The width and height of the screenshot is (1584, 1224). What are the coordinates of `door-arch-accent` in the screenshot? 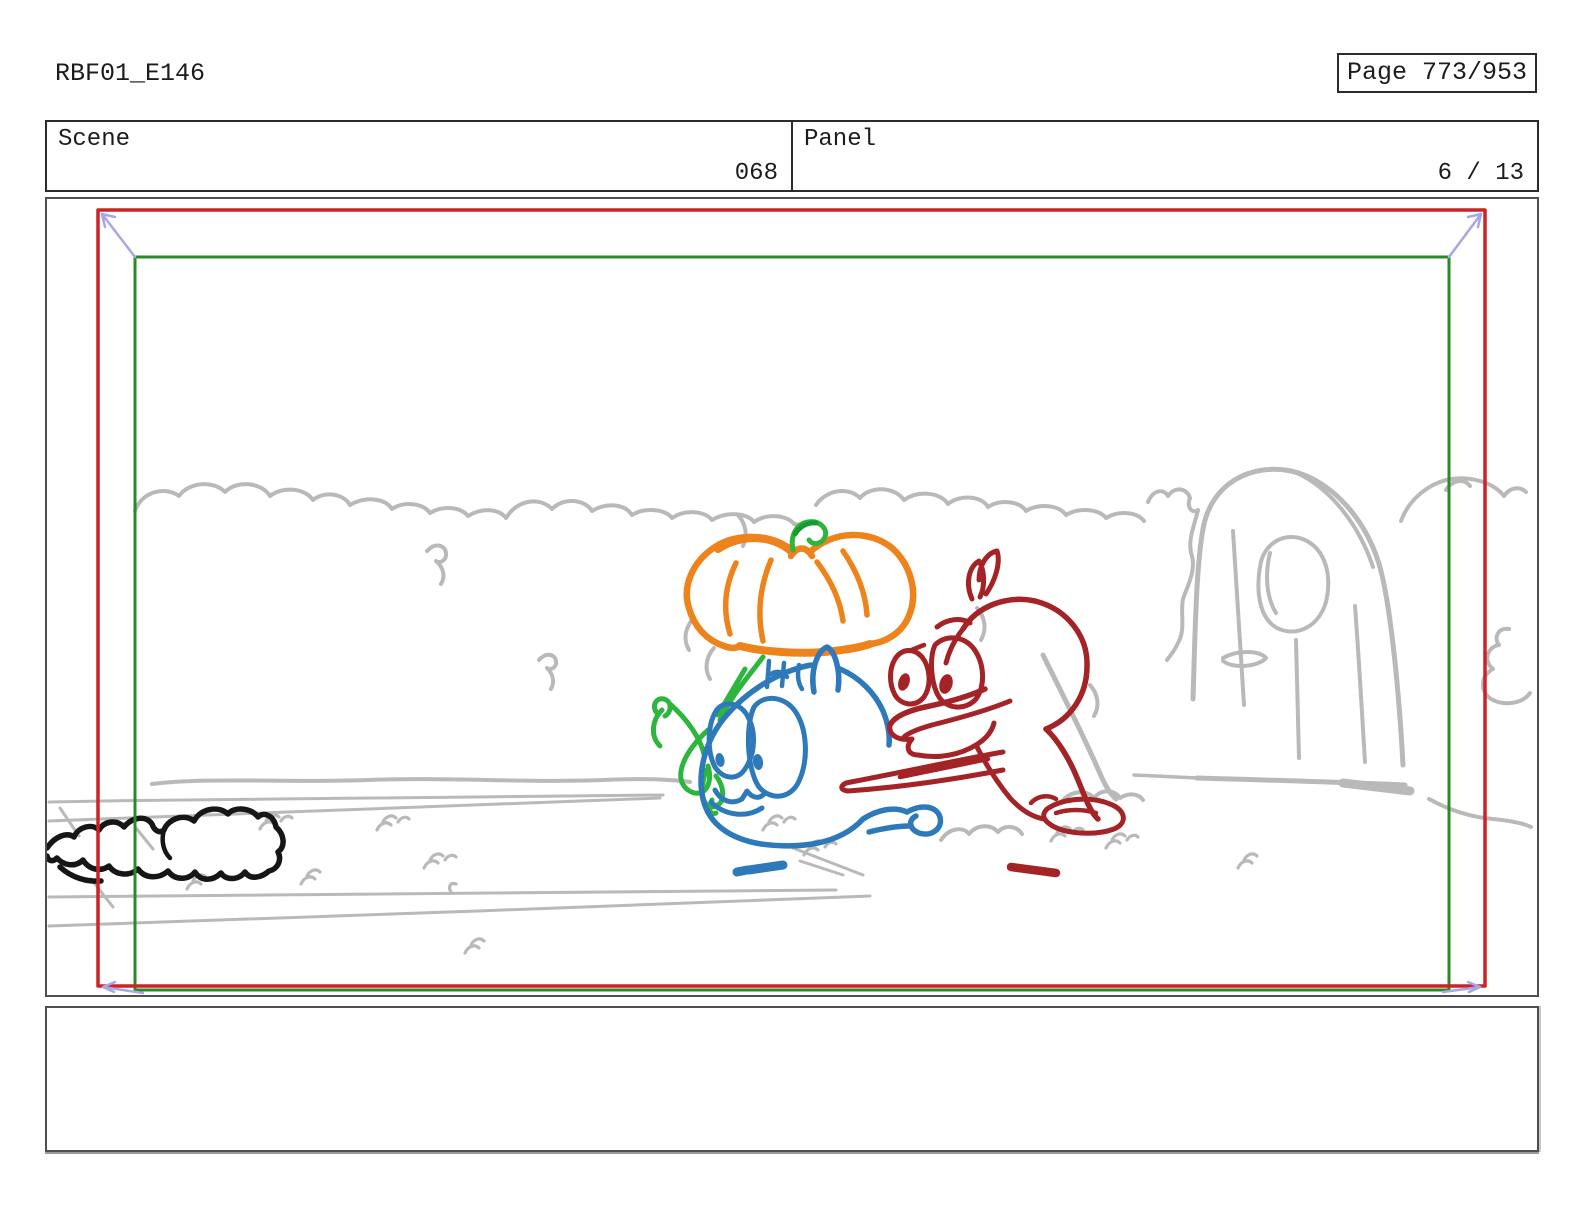 It's located at (1335, 520).